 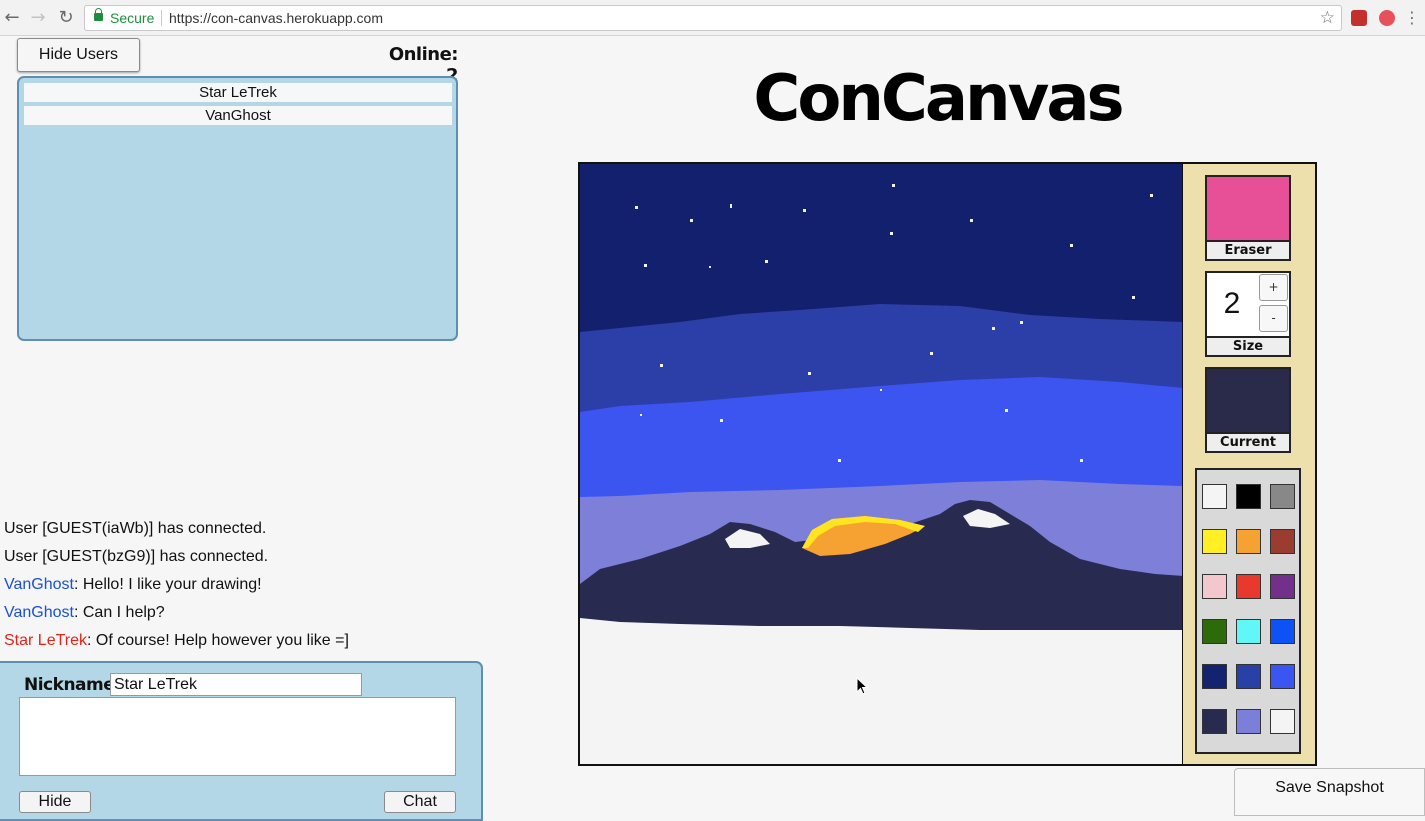 I want to click on url-text: https://con-canvas.herokuapp.com, so click(x=276, y=18).